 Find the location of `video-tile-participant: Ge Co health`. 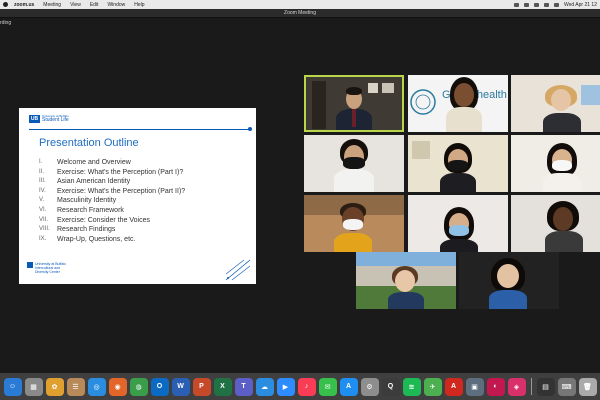

video-tile-participant: Ge Co health is located at coordinates (458, 103).